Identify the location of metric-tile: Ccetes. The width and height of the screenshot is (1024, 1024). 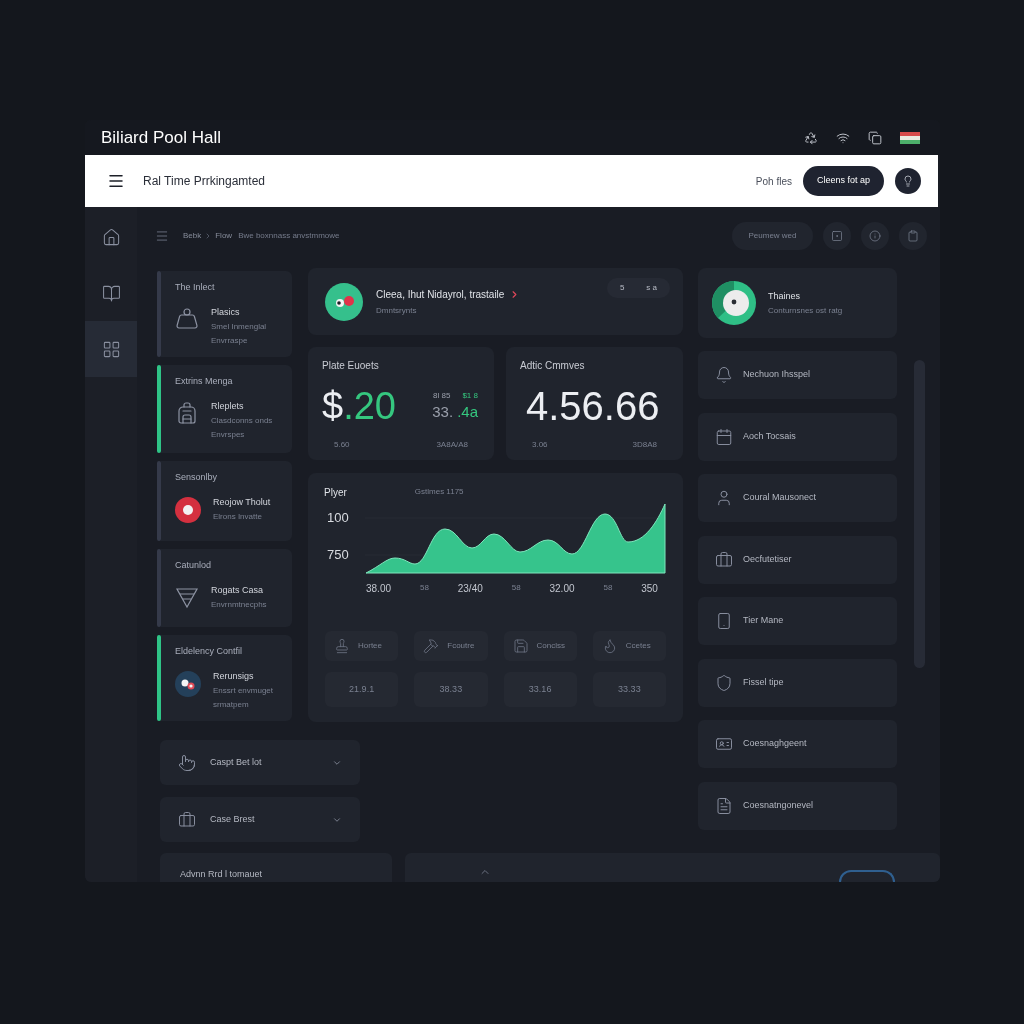
(629, 646).